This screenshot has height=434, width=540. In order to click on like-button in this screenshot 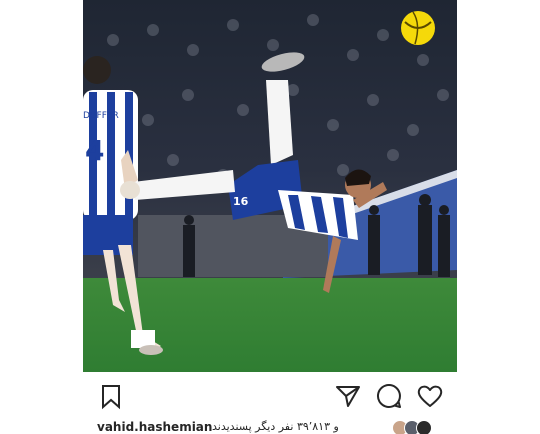, I will do `click(430, 396)`.